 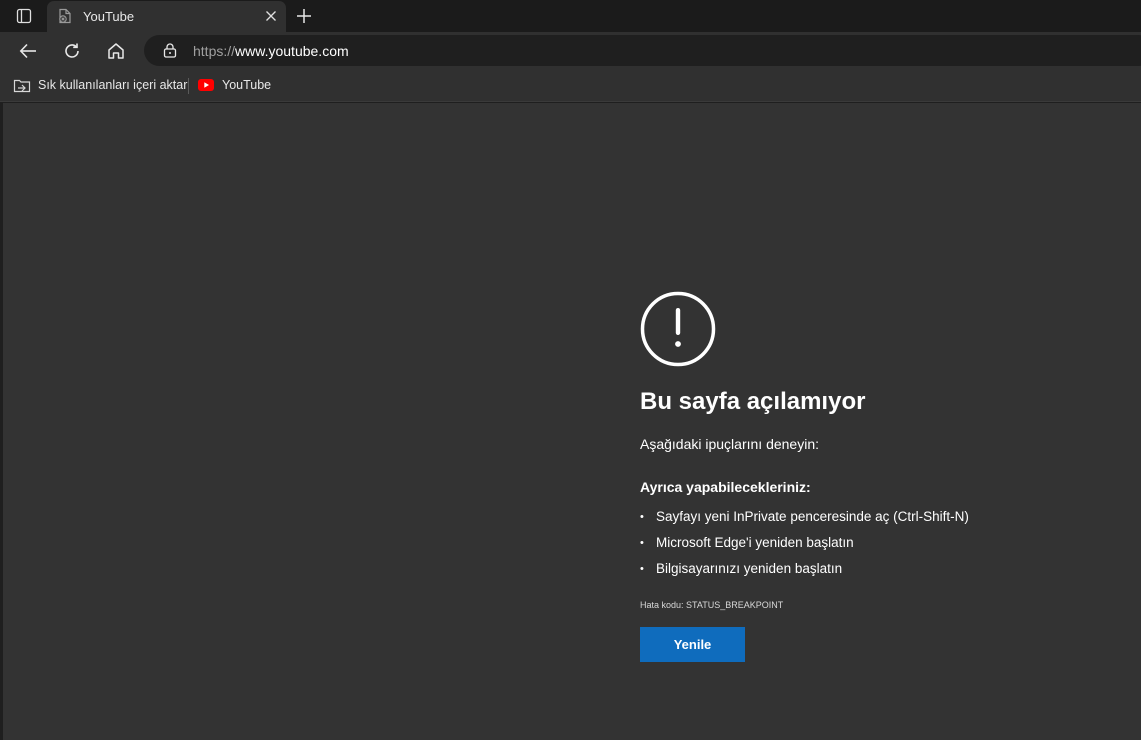 I want to click on refresh-button, so click(x=72, y=51).